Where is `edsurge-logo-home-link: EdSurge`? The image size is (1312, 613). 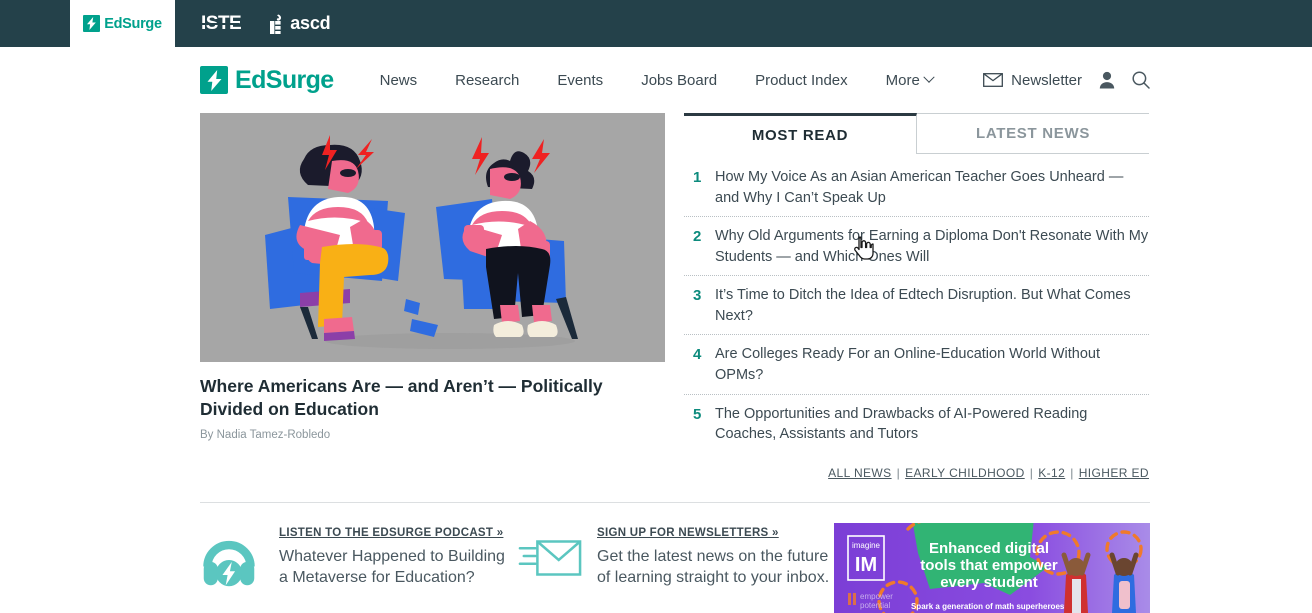 edsurge-logo-home-link: EdSurge is located at coordinates (267, 80).